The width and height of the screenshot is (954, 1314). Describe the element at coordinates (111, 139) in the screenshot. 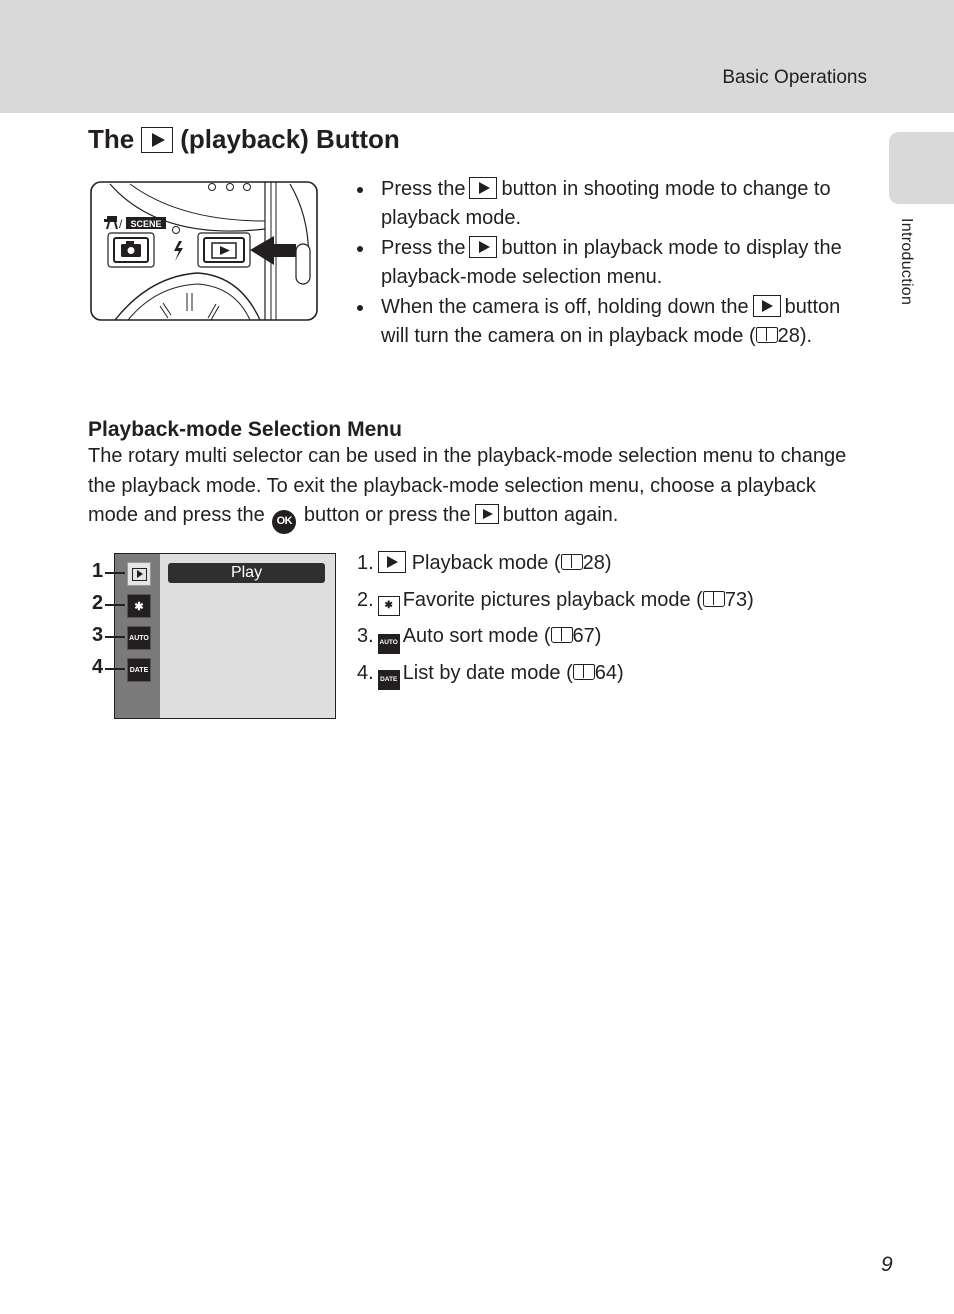

I see `page-title-prefix: The` at that location.